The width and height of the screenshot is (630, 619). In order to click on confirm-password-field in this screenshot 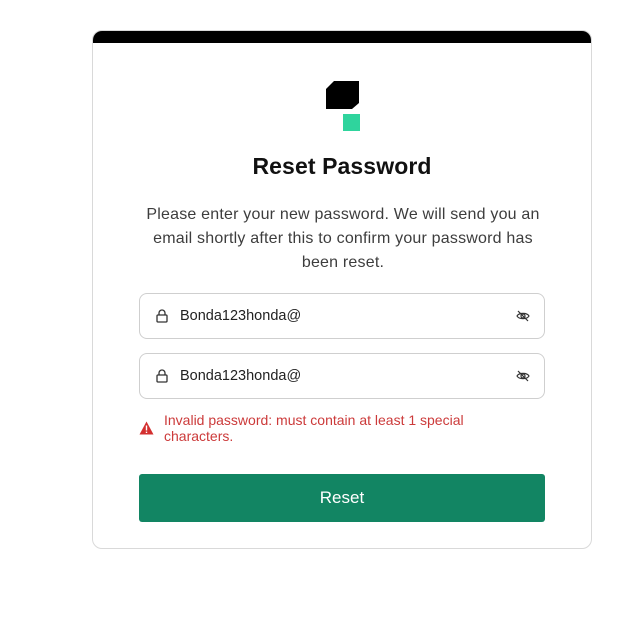, I will do `click(342, 376)`.